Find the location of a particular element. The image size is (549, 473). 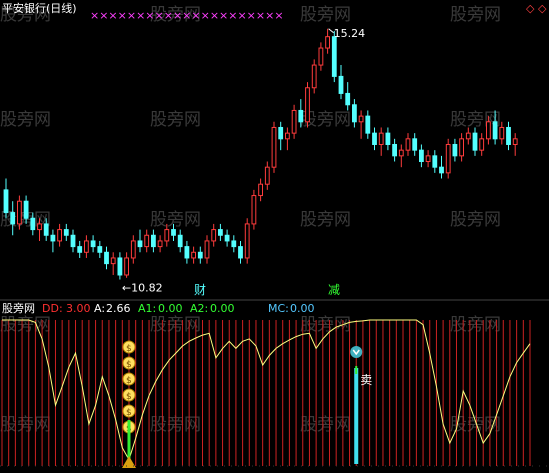

diamond-icon: ◇ is located at coordinates (530, 8).